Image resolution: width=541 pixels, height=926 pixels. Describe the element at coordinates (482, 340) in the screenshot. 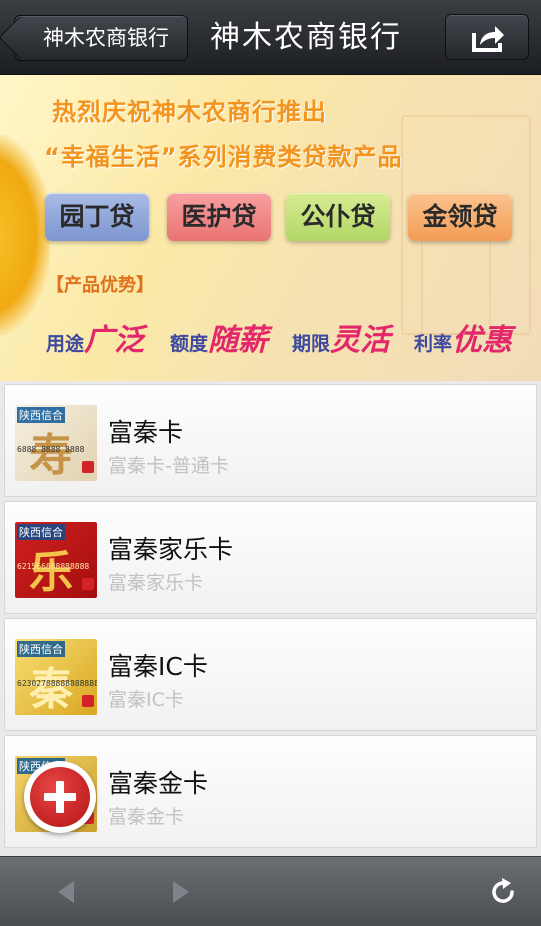

I see `feature-value: 优惠` at that location.